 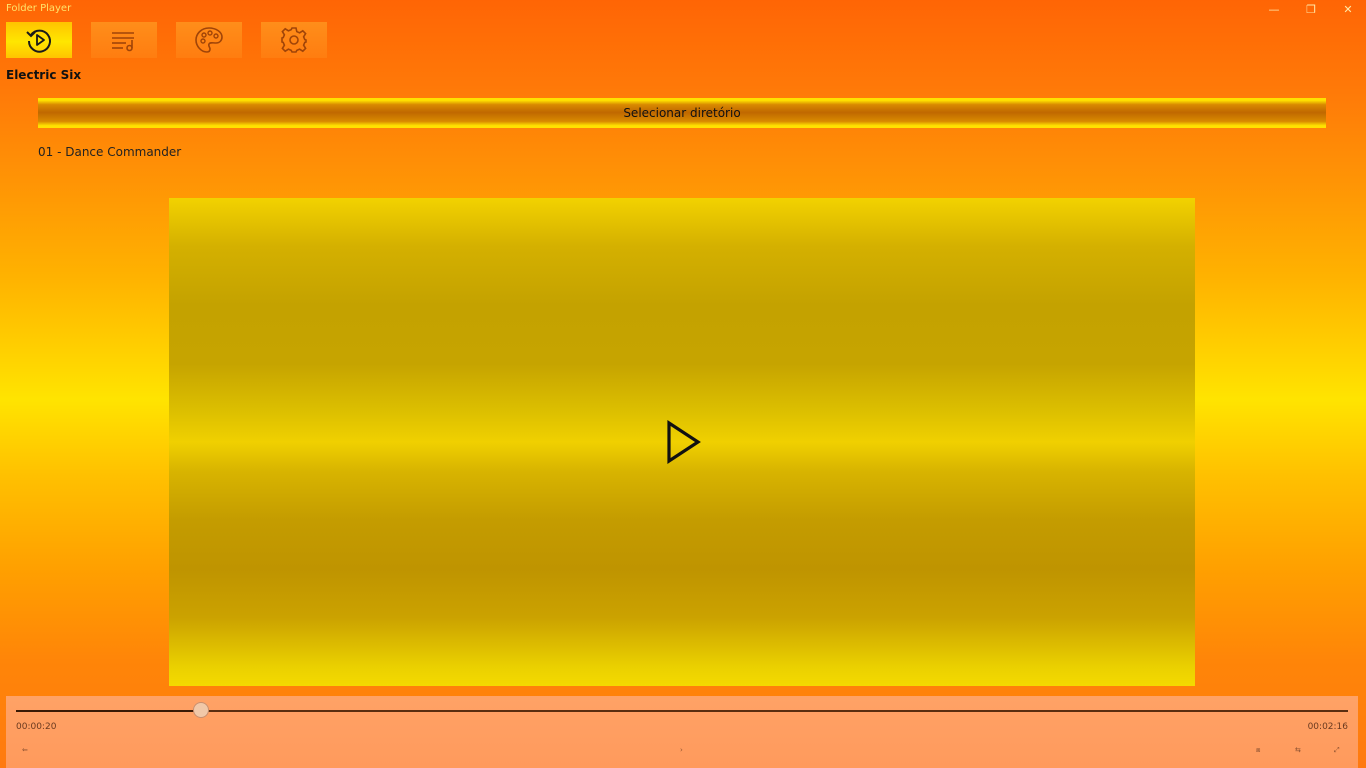 I want to click on cast-icon: ⧈, so click(x=1258, y=750).